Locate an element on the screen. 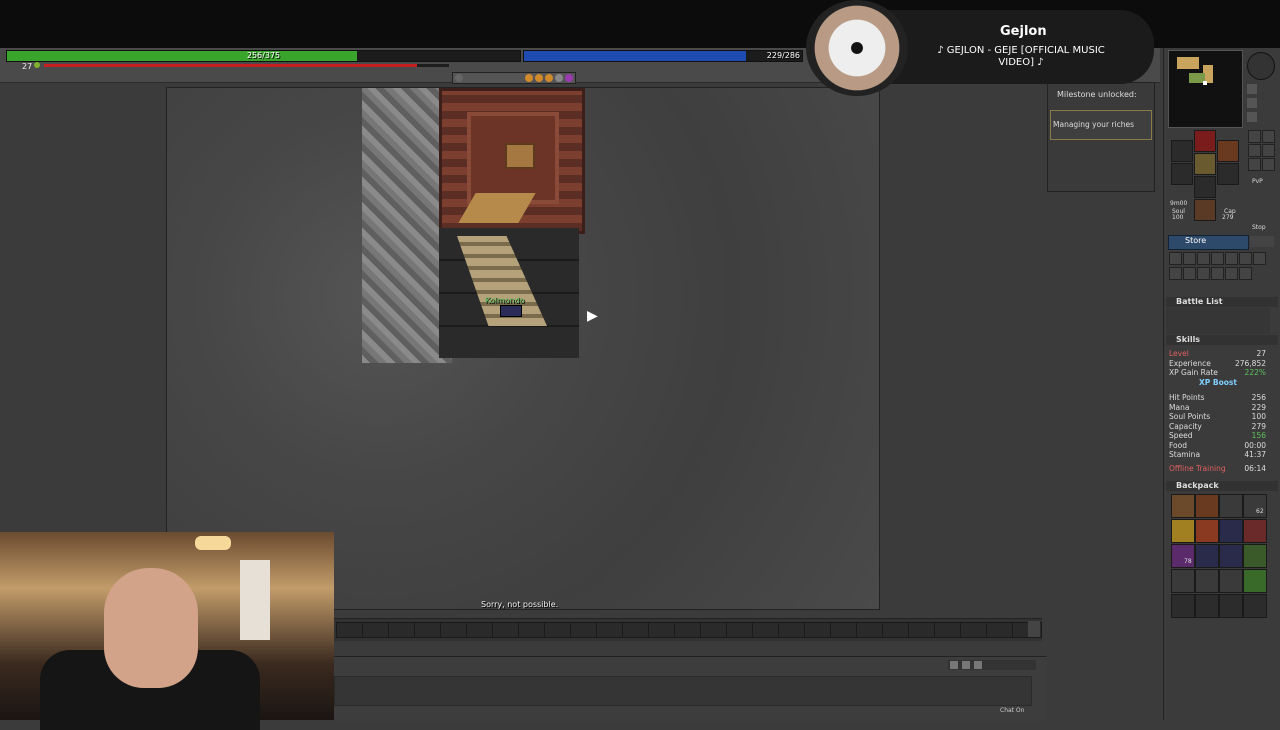 The width and height of the screenshot is (1280, 730). compass-icon is located at coordinates (1261, 66).